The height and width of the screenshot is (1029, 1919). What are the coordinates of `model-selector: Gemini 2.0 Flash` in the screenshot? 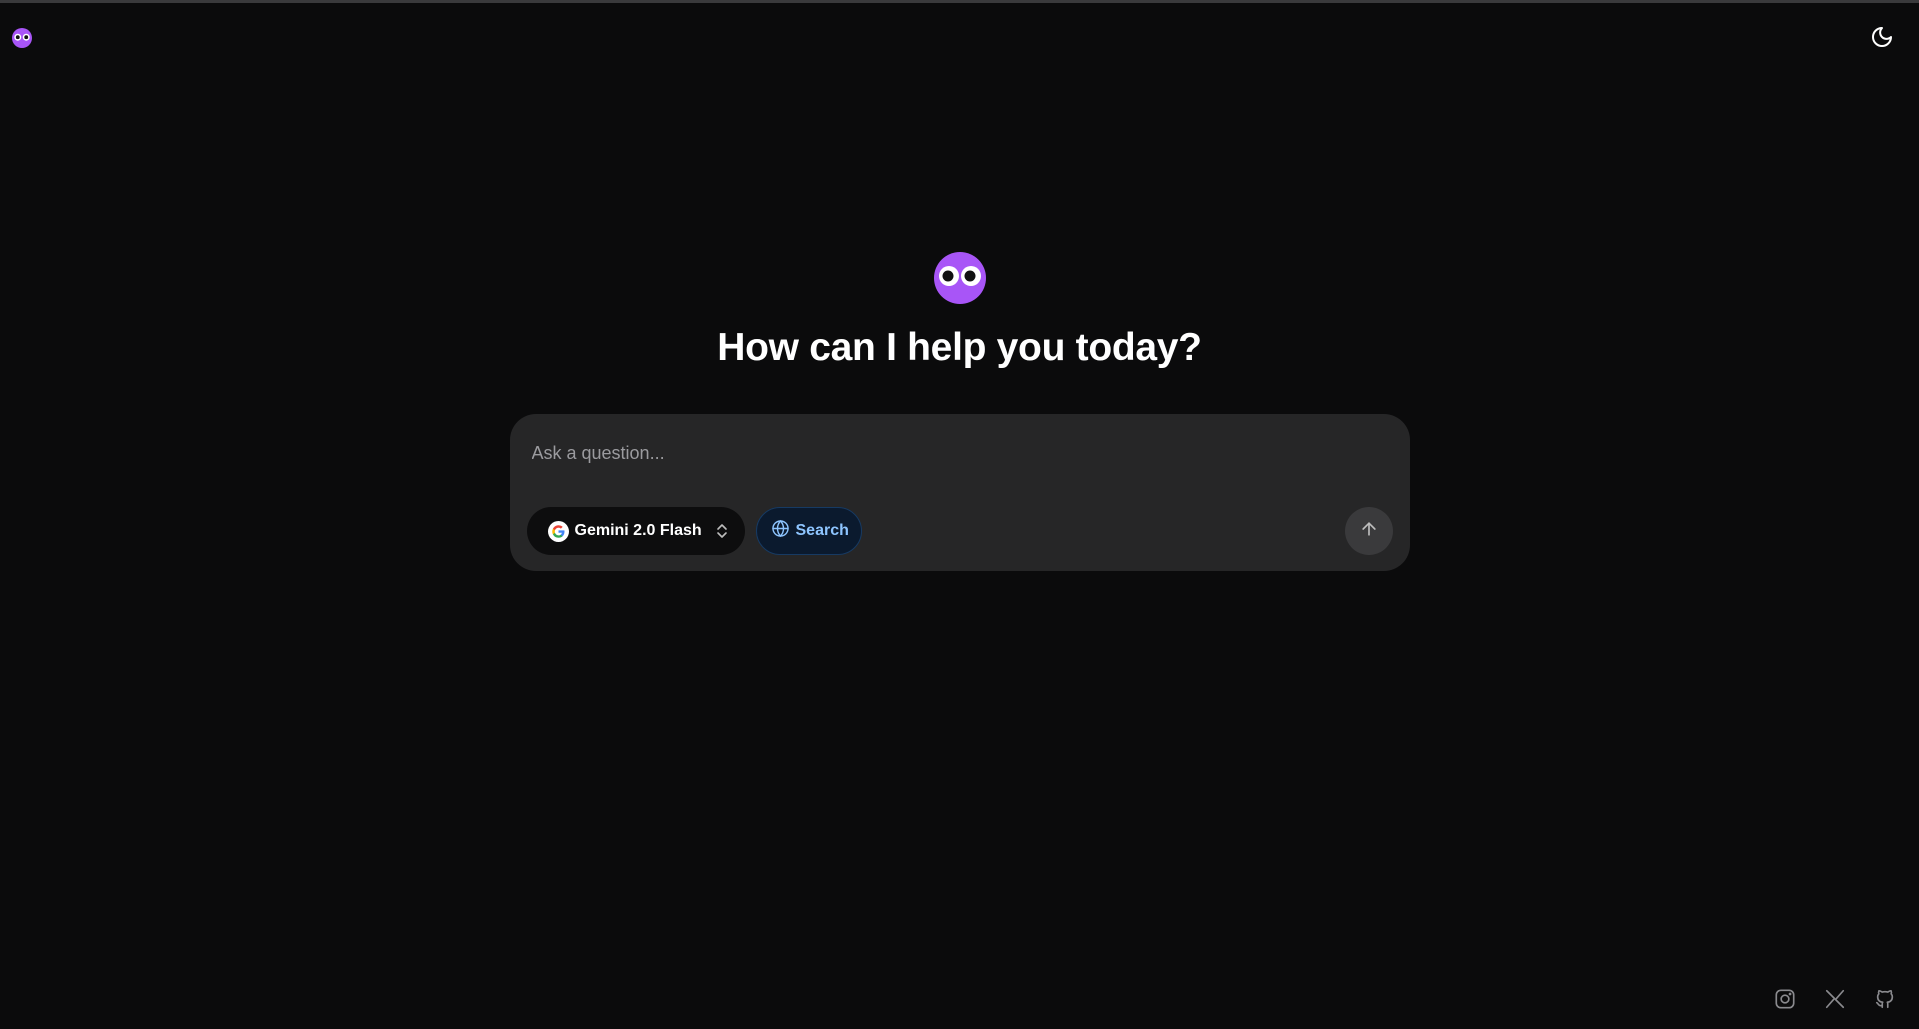 It's located at (635, 531).